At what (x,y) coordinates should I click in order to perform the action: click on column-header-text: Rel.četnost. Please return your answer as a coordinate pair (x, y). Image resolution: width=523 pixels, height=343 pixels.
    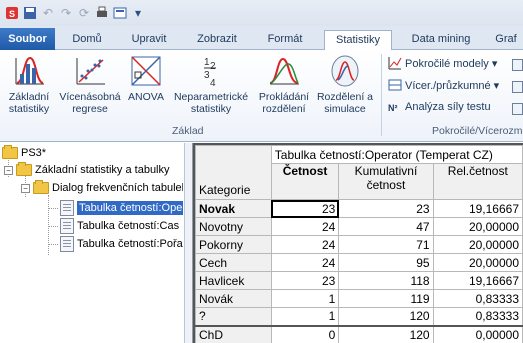
    Looking at the image, I should click on (477, 171).